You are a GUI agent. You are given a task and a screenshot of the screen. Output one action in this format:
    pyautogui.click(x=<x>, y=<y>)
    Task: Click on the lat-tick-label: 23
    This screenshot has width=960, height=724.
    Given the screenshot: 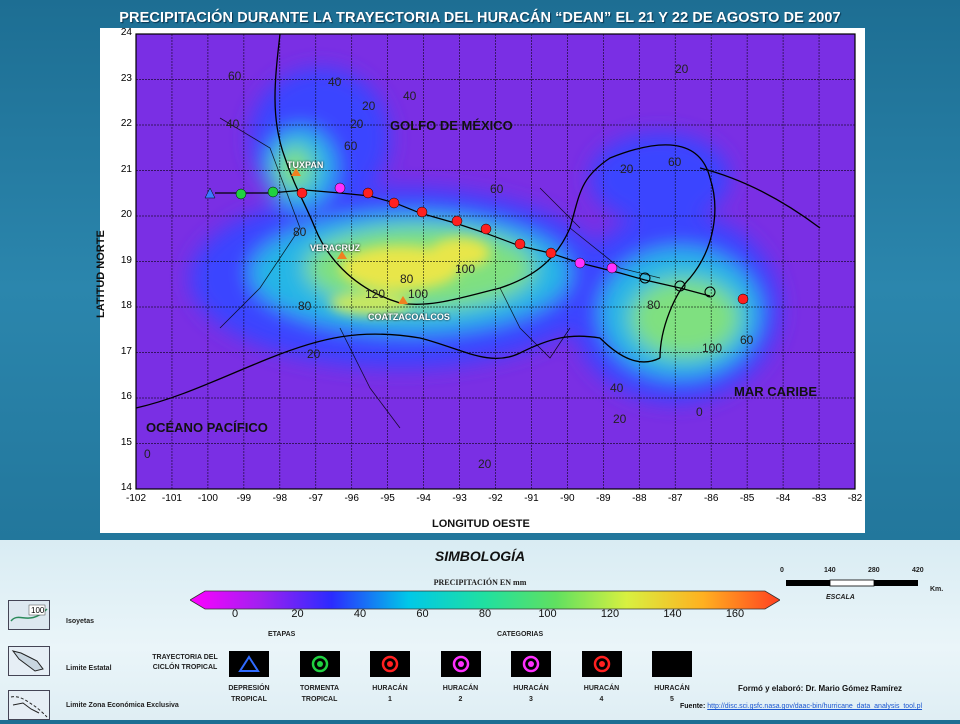 What is the action you would take?
    pyautogui.click(x=126, y=78)
    